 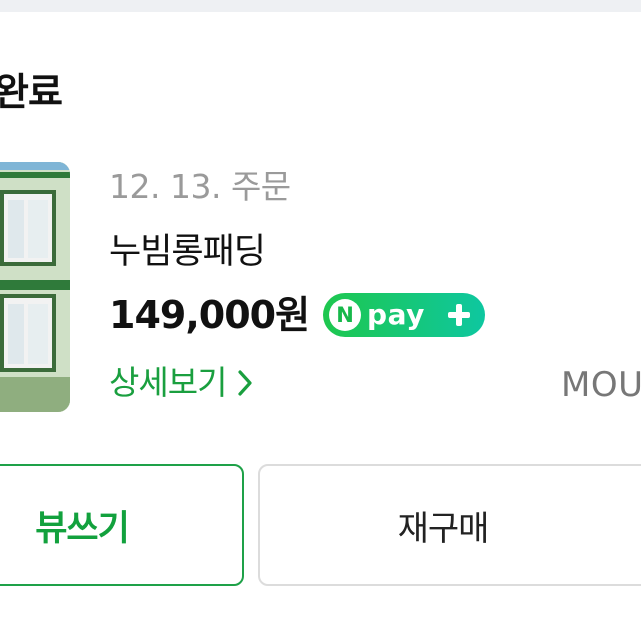 What do you see at coordinates (601, 385) in the screenshot?
I see `brand-name: MOU` at bounding box center [601, 385].